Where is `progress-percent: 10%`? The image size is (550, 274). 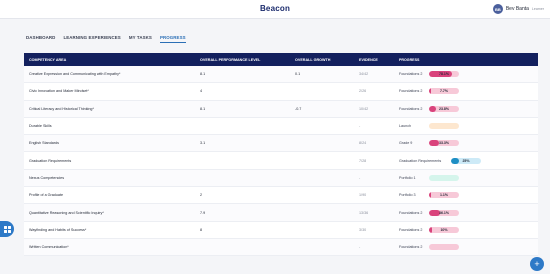
progress-percent: 10% is located at coordinates (444, 229).